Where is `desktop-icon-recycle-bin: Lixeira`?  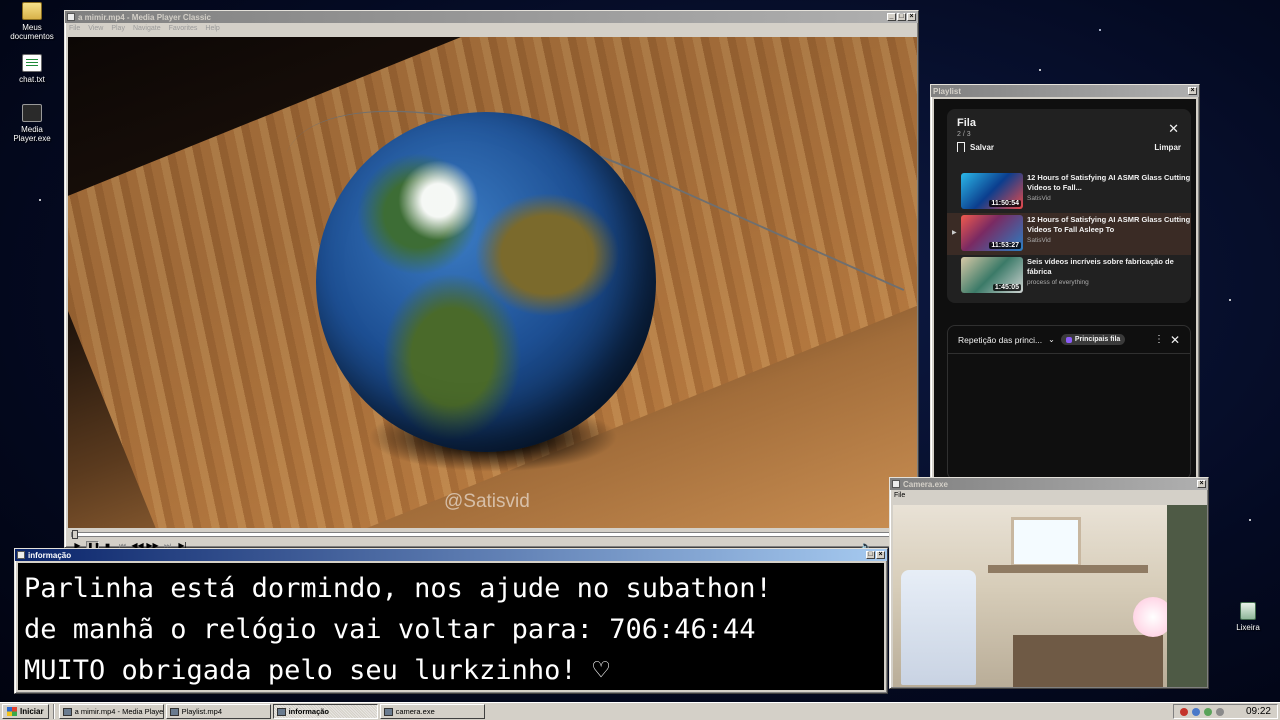 desktop-icon-recycle-bin: Lixeira is located at coordinates (1248, 617).